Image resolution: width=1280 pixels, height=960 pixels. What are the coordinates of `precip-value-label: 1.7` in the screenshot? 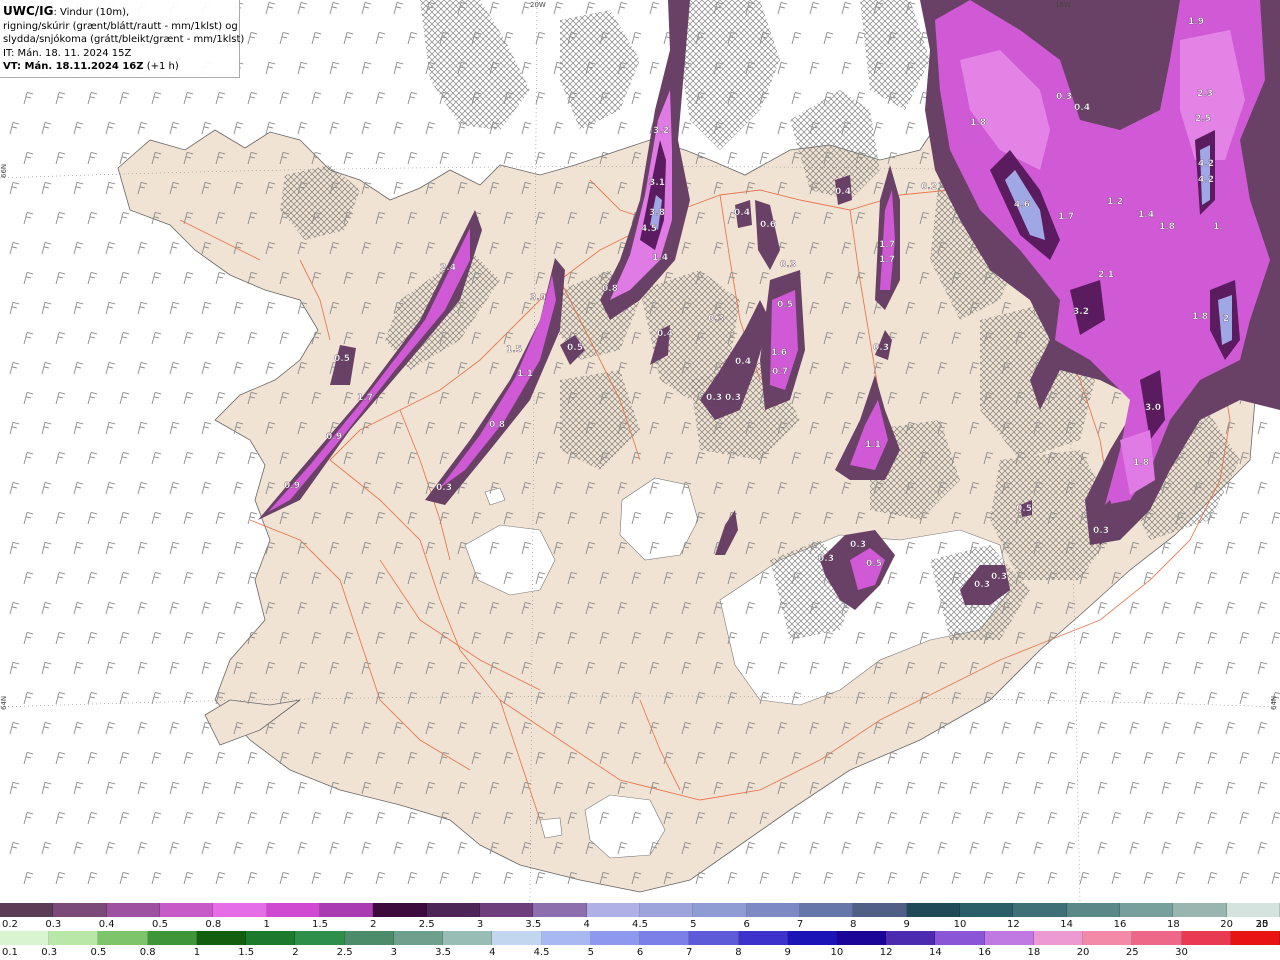 It's located at (887, 245).